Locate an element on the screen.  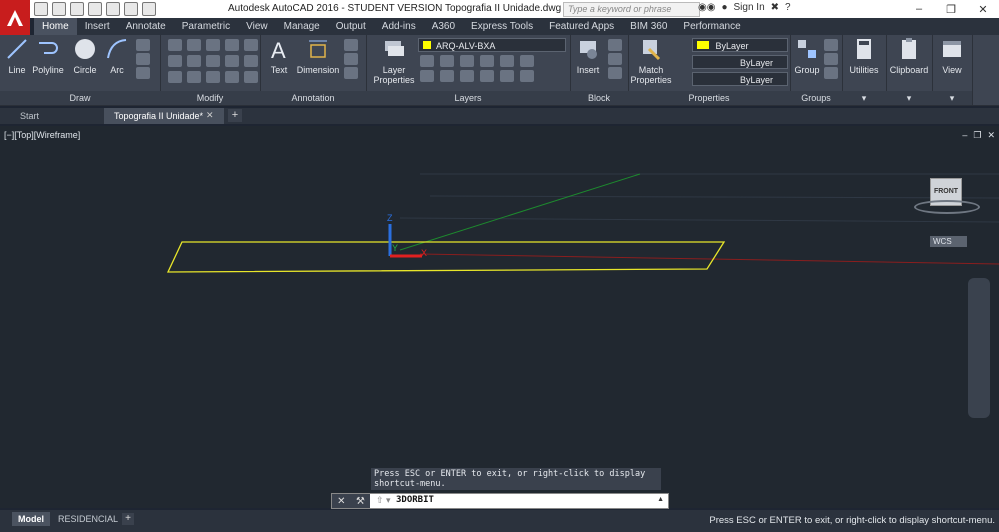
rectangle-icon is located at coordinates (143, 45).